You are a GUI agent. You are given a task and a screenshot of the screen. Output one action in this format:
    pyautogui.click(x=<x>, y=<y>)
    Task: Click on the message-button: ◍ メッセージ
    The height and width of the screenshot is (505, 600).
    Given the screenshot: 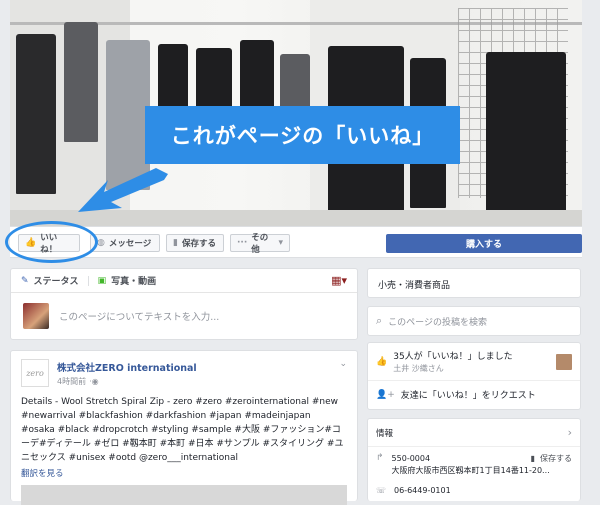 What is the action you would take?
    pyautogui.click(x=125, y=243)
    